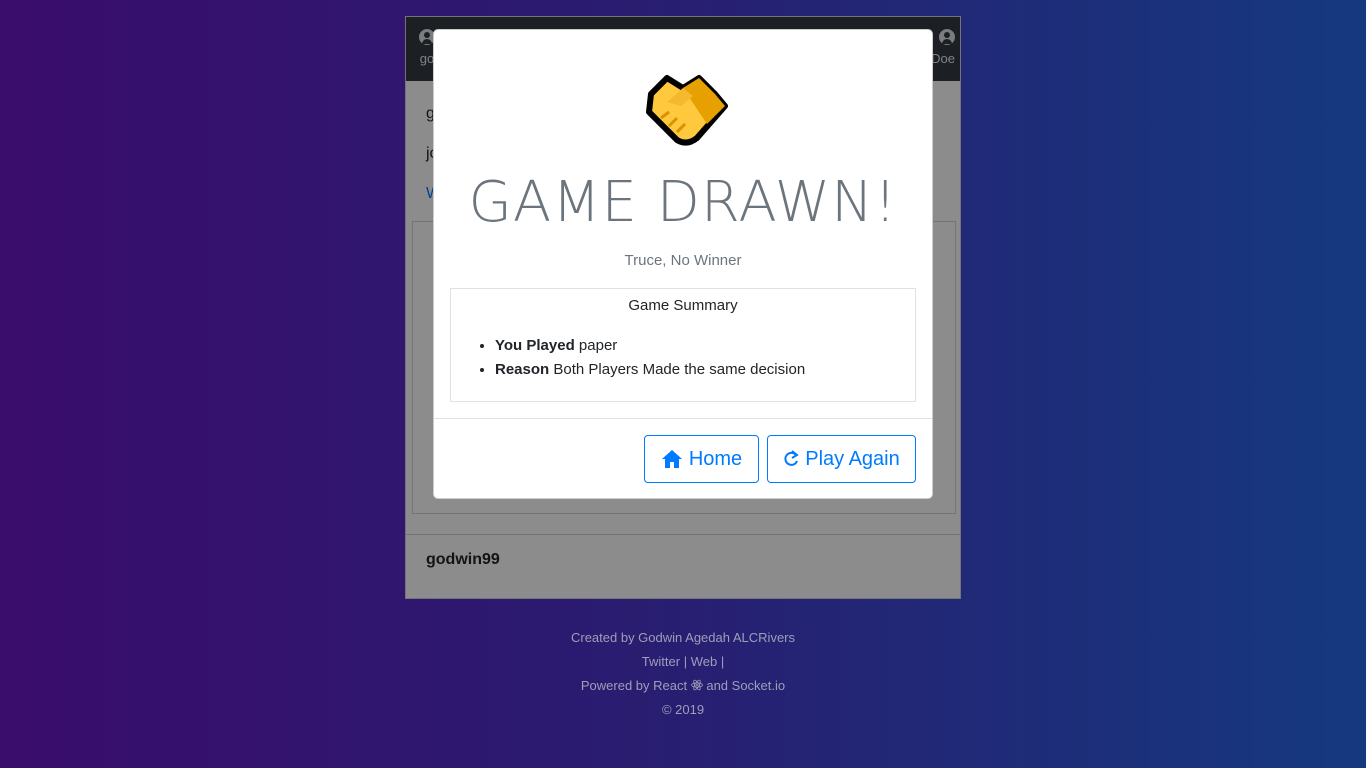 Image resolution: width=1366 pixels, height=768 pixels. What do you see at coordinates (683, 305) in the screenshot?
I see `summary-title: Game Summary` at bounding box center [683, 305].